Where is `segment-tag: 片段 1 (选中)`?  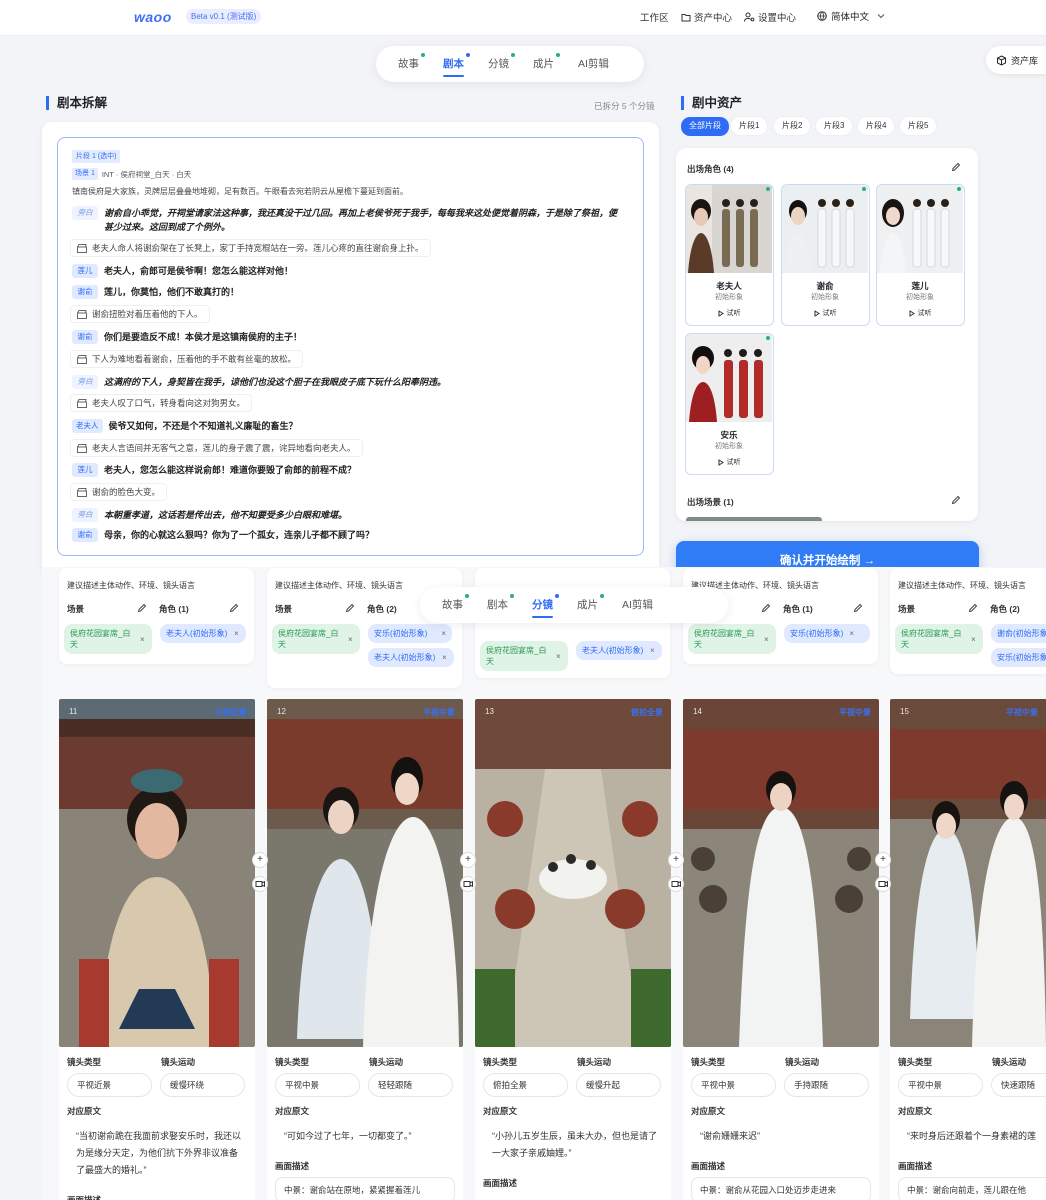
segment-tag: 片段 1 (选中) is located at coordinates (96, 156).